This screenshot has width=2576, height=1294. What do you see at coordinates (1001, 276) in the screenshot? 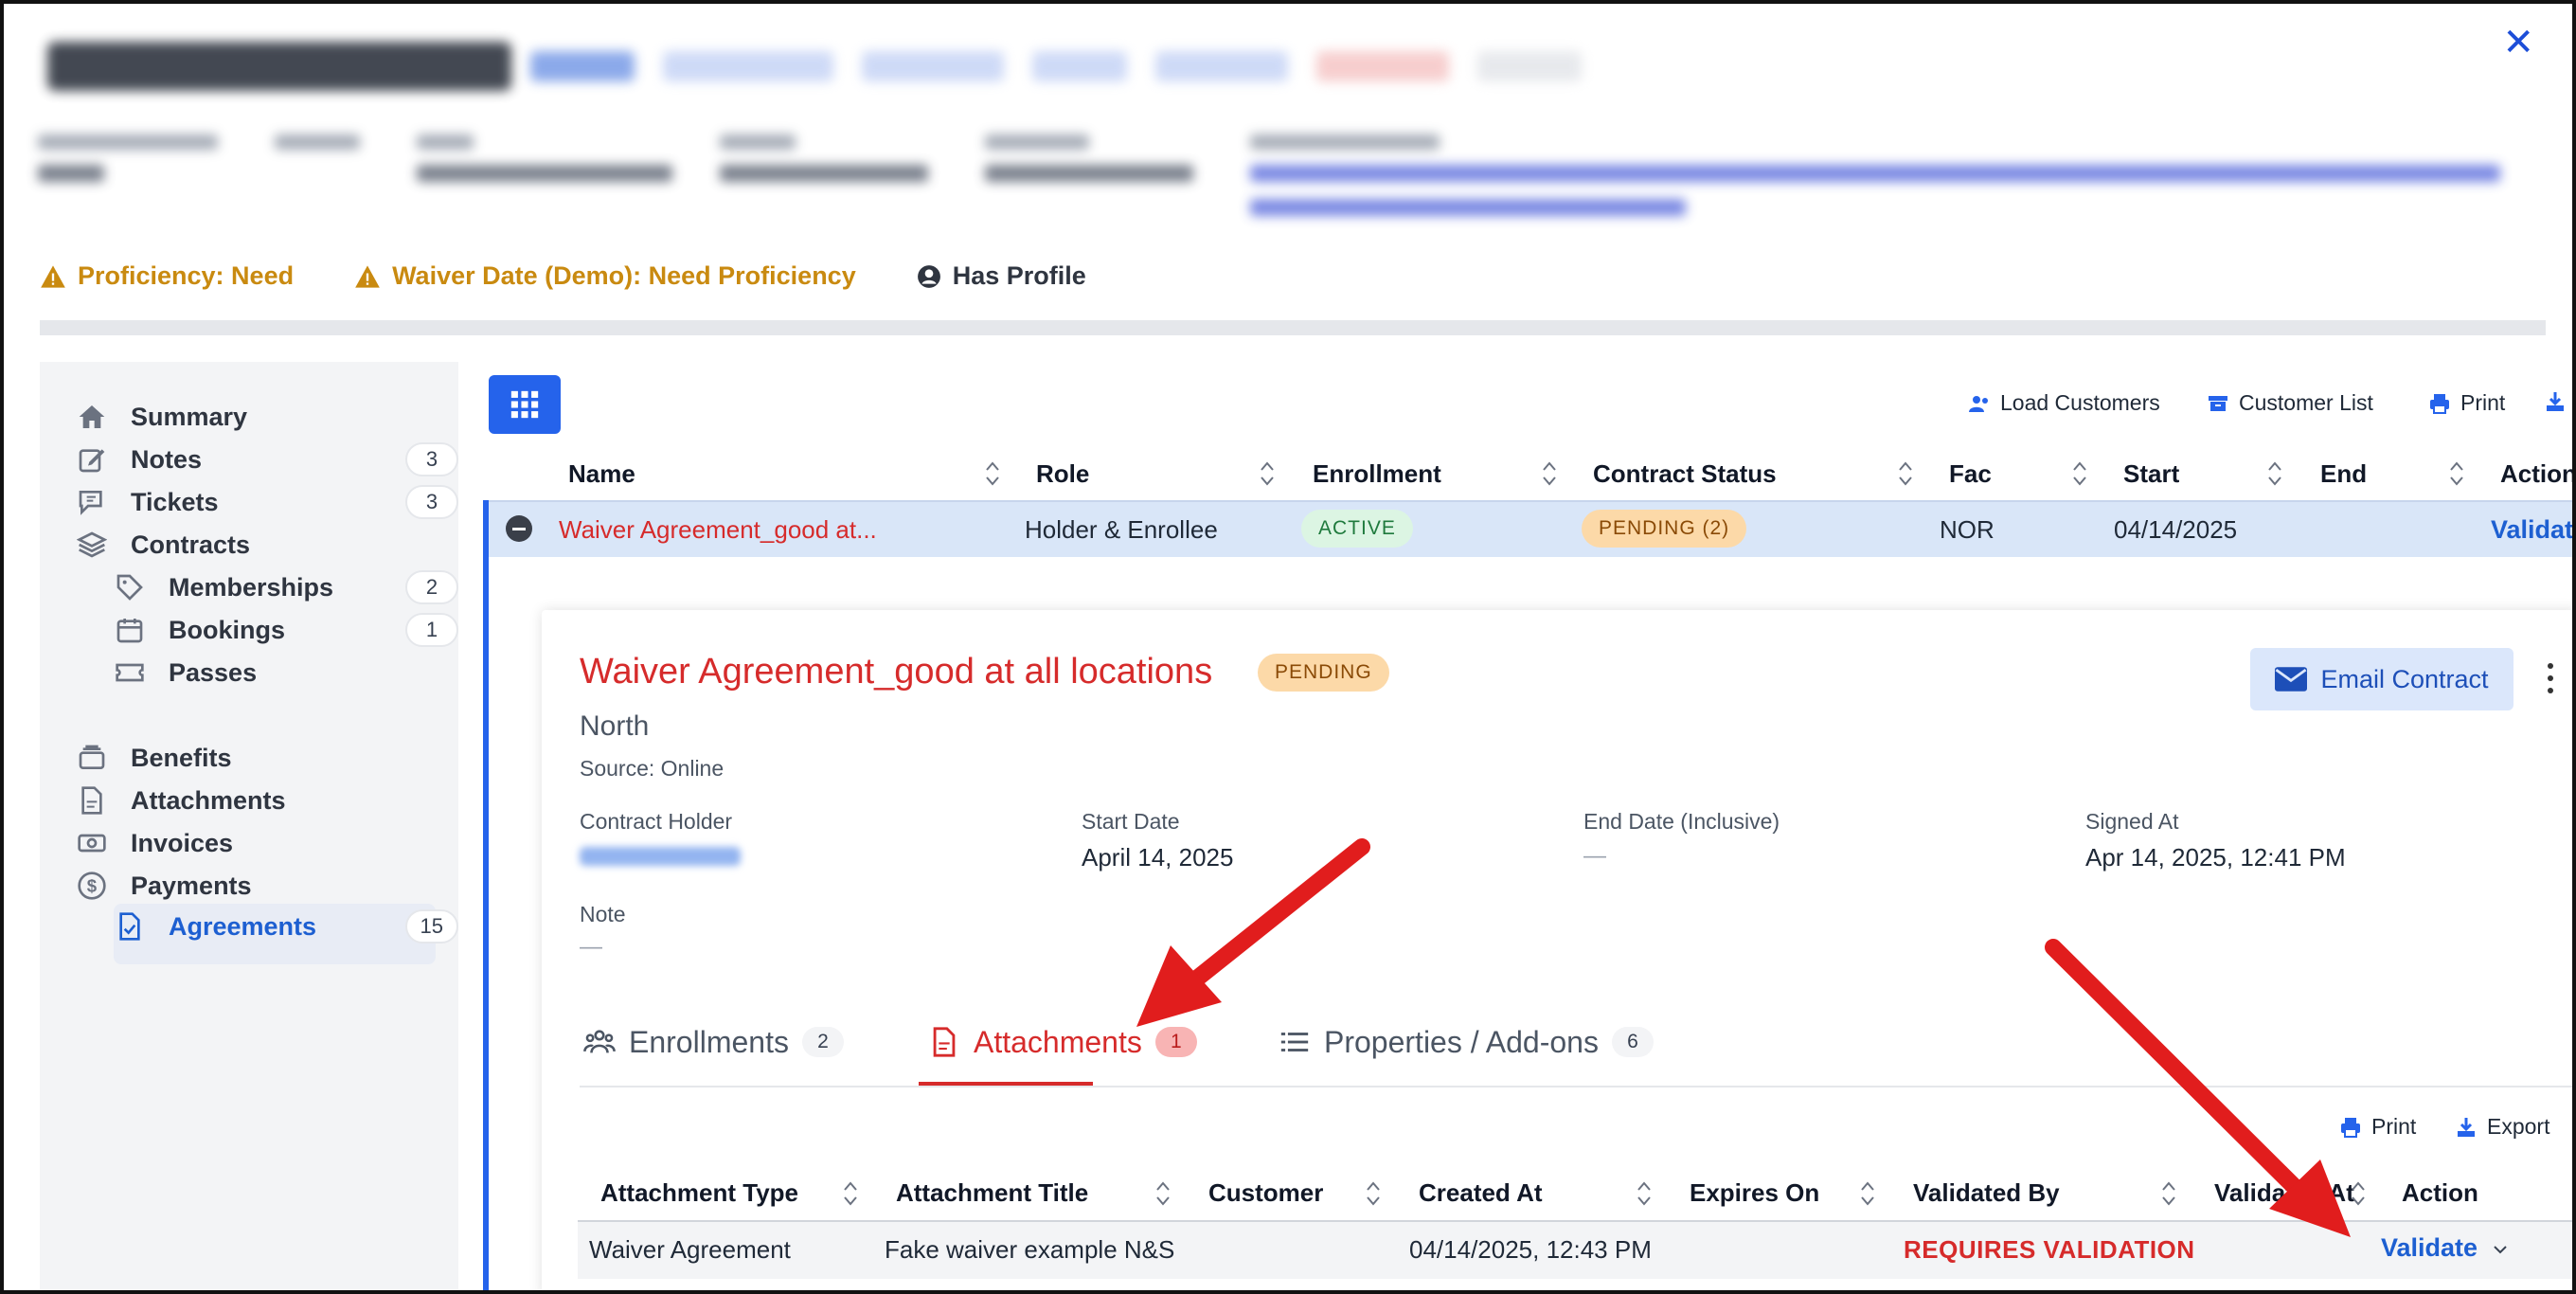
I see `alert-has-profile: Has Profile` at bounding box center [1001, 276].